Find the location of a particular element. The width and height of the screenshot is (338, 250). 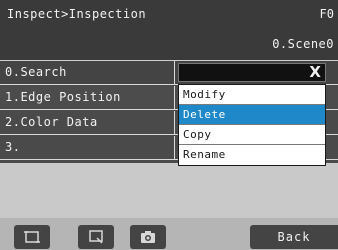

fit-screen-icon is located at coordinates (32, 237).